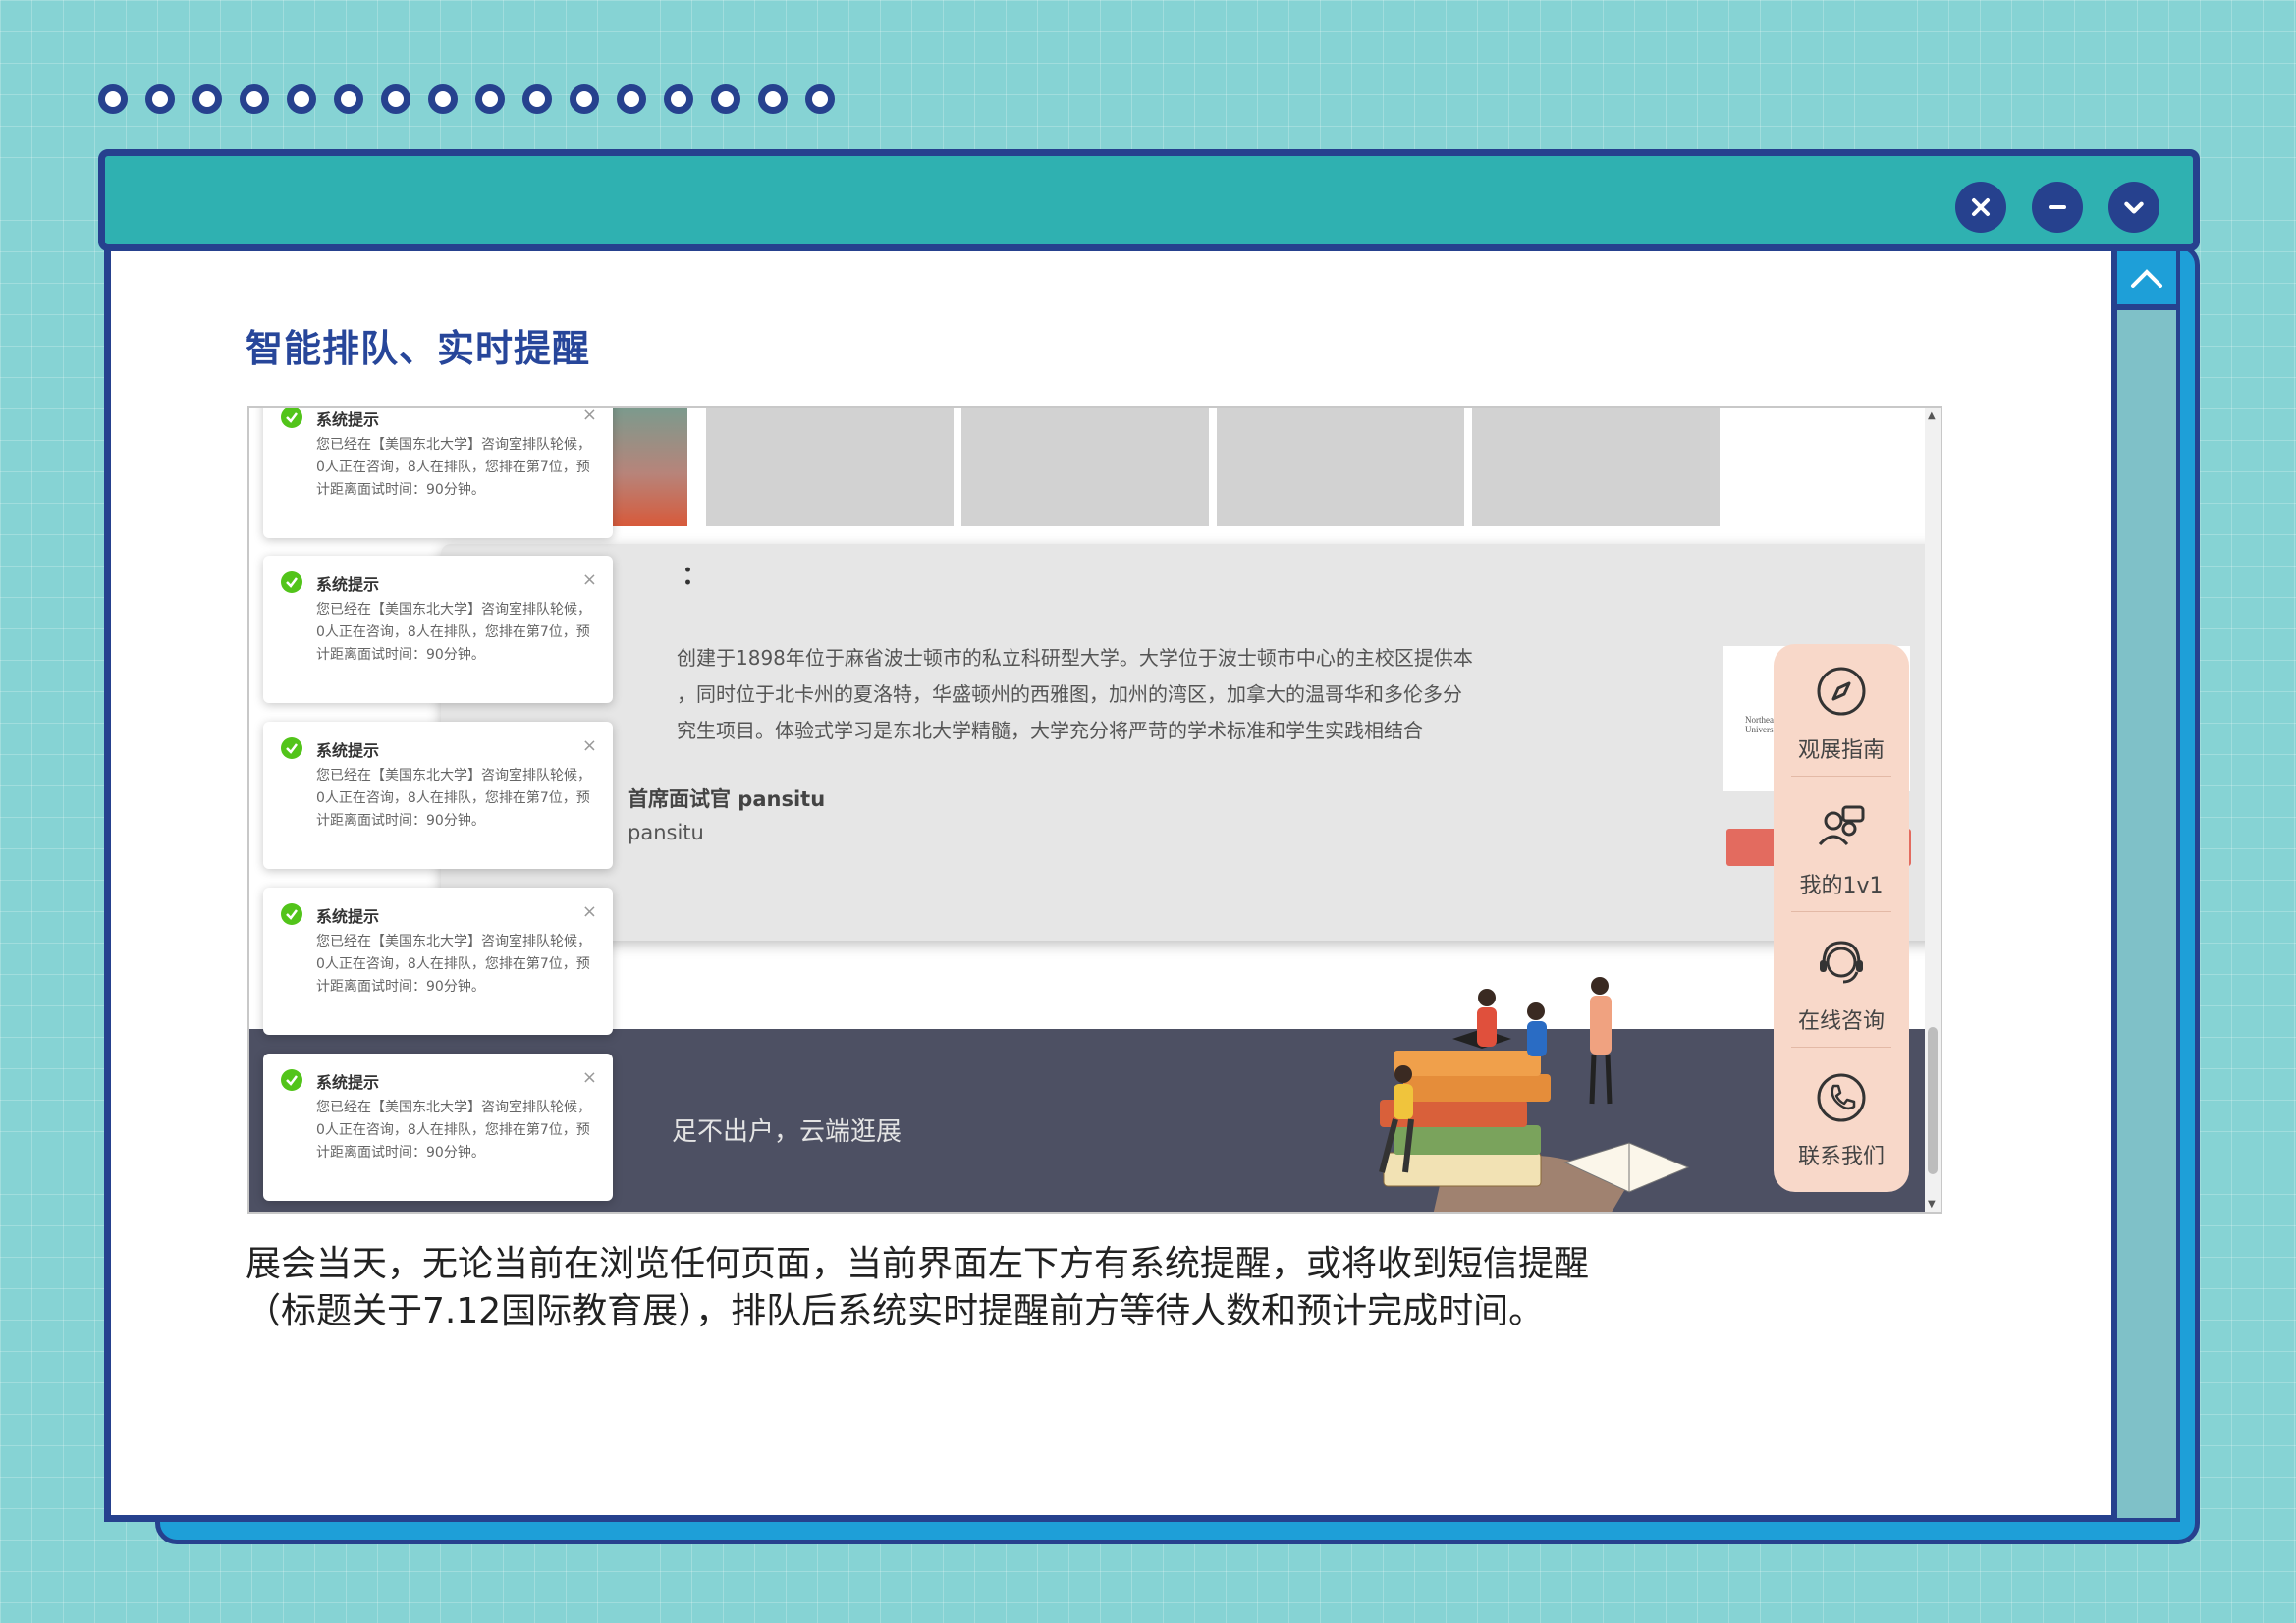 This screenshot has width=2296, height=1623. I want to click on close-button, so click(1980, 208).